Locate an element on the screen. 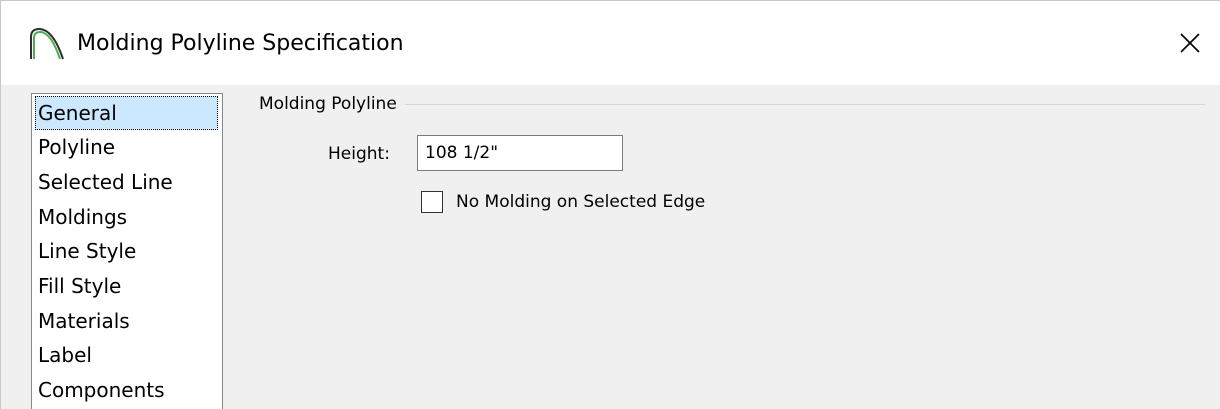 The width and height of the screenshot is (1220, 409). nav-item-line-style: Line Style is located at coordinates (85, 251).